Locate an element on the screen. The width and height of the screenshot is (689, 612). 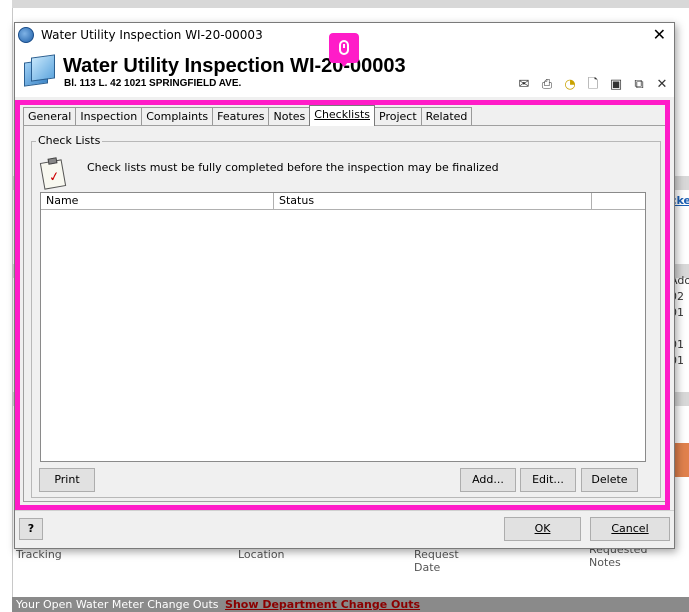
globe-icon is located at coordinates (26, 35).